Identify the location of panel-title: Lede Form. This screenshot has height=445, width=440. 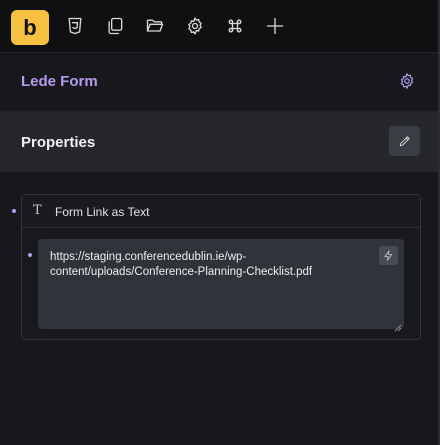
(59, 81).